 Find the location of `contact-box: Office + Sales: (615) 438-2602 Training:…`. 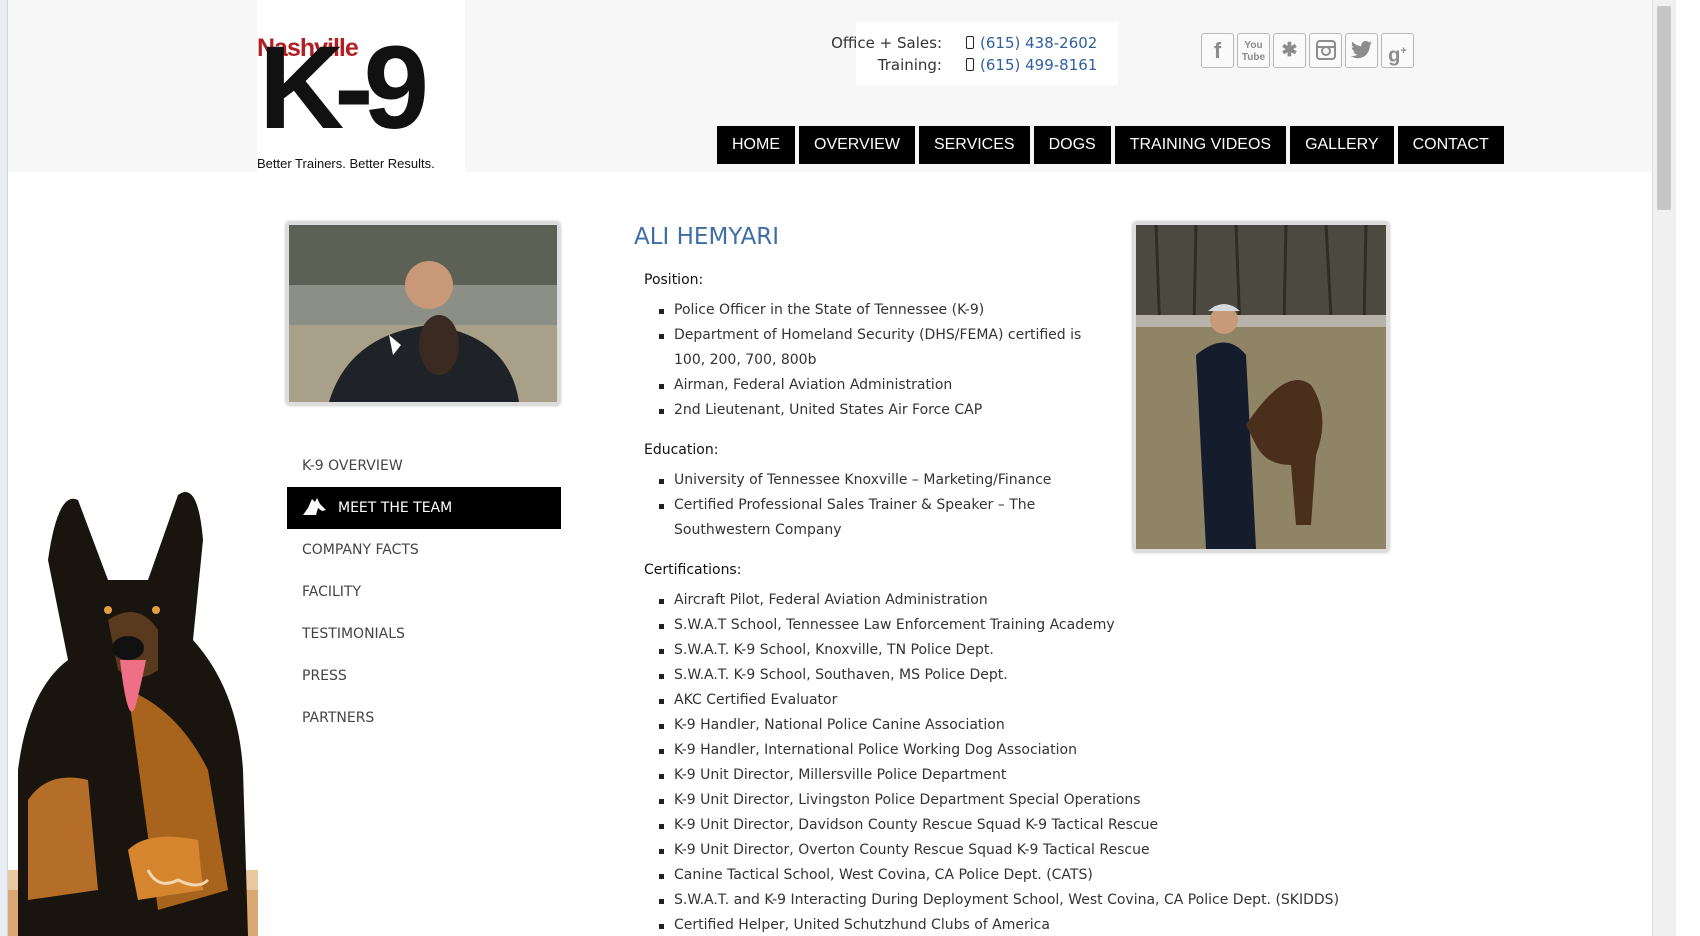

contact-box: Office + Sales: (615) 438-2602 Training:… is located at coordinates (974, 53).